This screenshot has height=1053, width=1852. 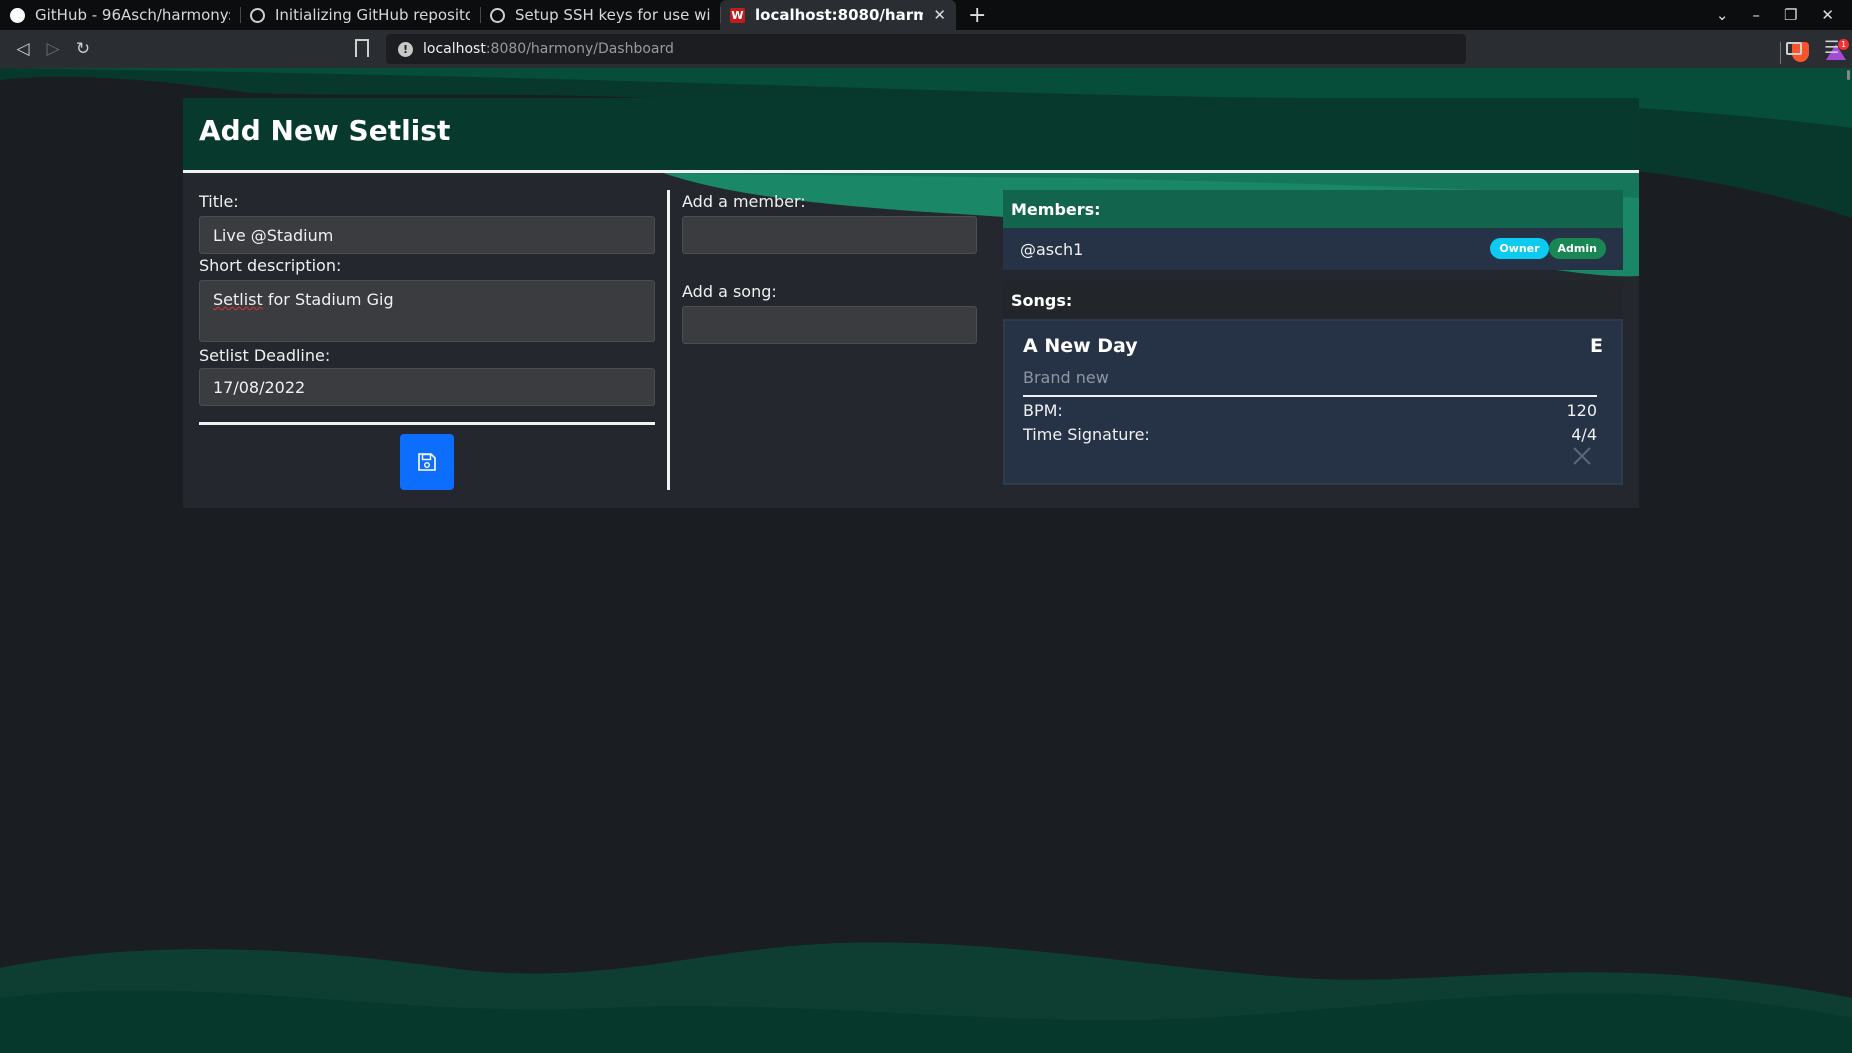 What do you see at coordinates (1066, 377) in the screenshot?
I see `song-status: Brand new` at bounding box center [1066, 377].